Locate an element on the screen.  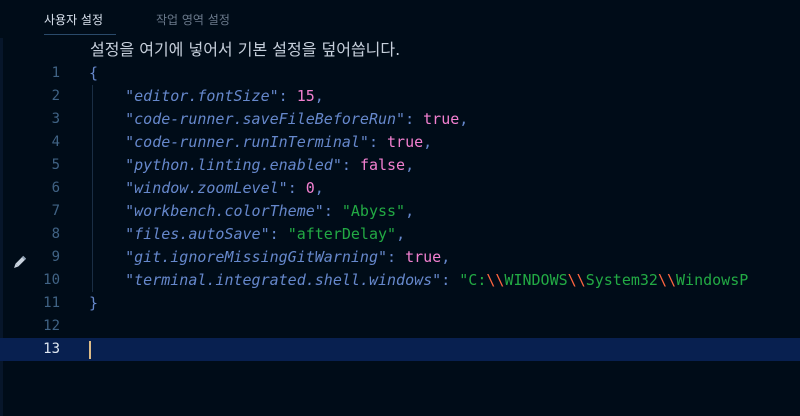
active-tab-indicator is located at coordinates (80, 34).